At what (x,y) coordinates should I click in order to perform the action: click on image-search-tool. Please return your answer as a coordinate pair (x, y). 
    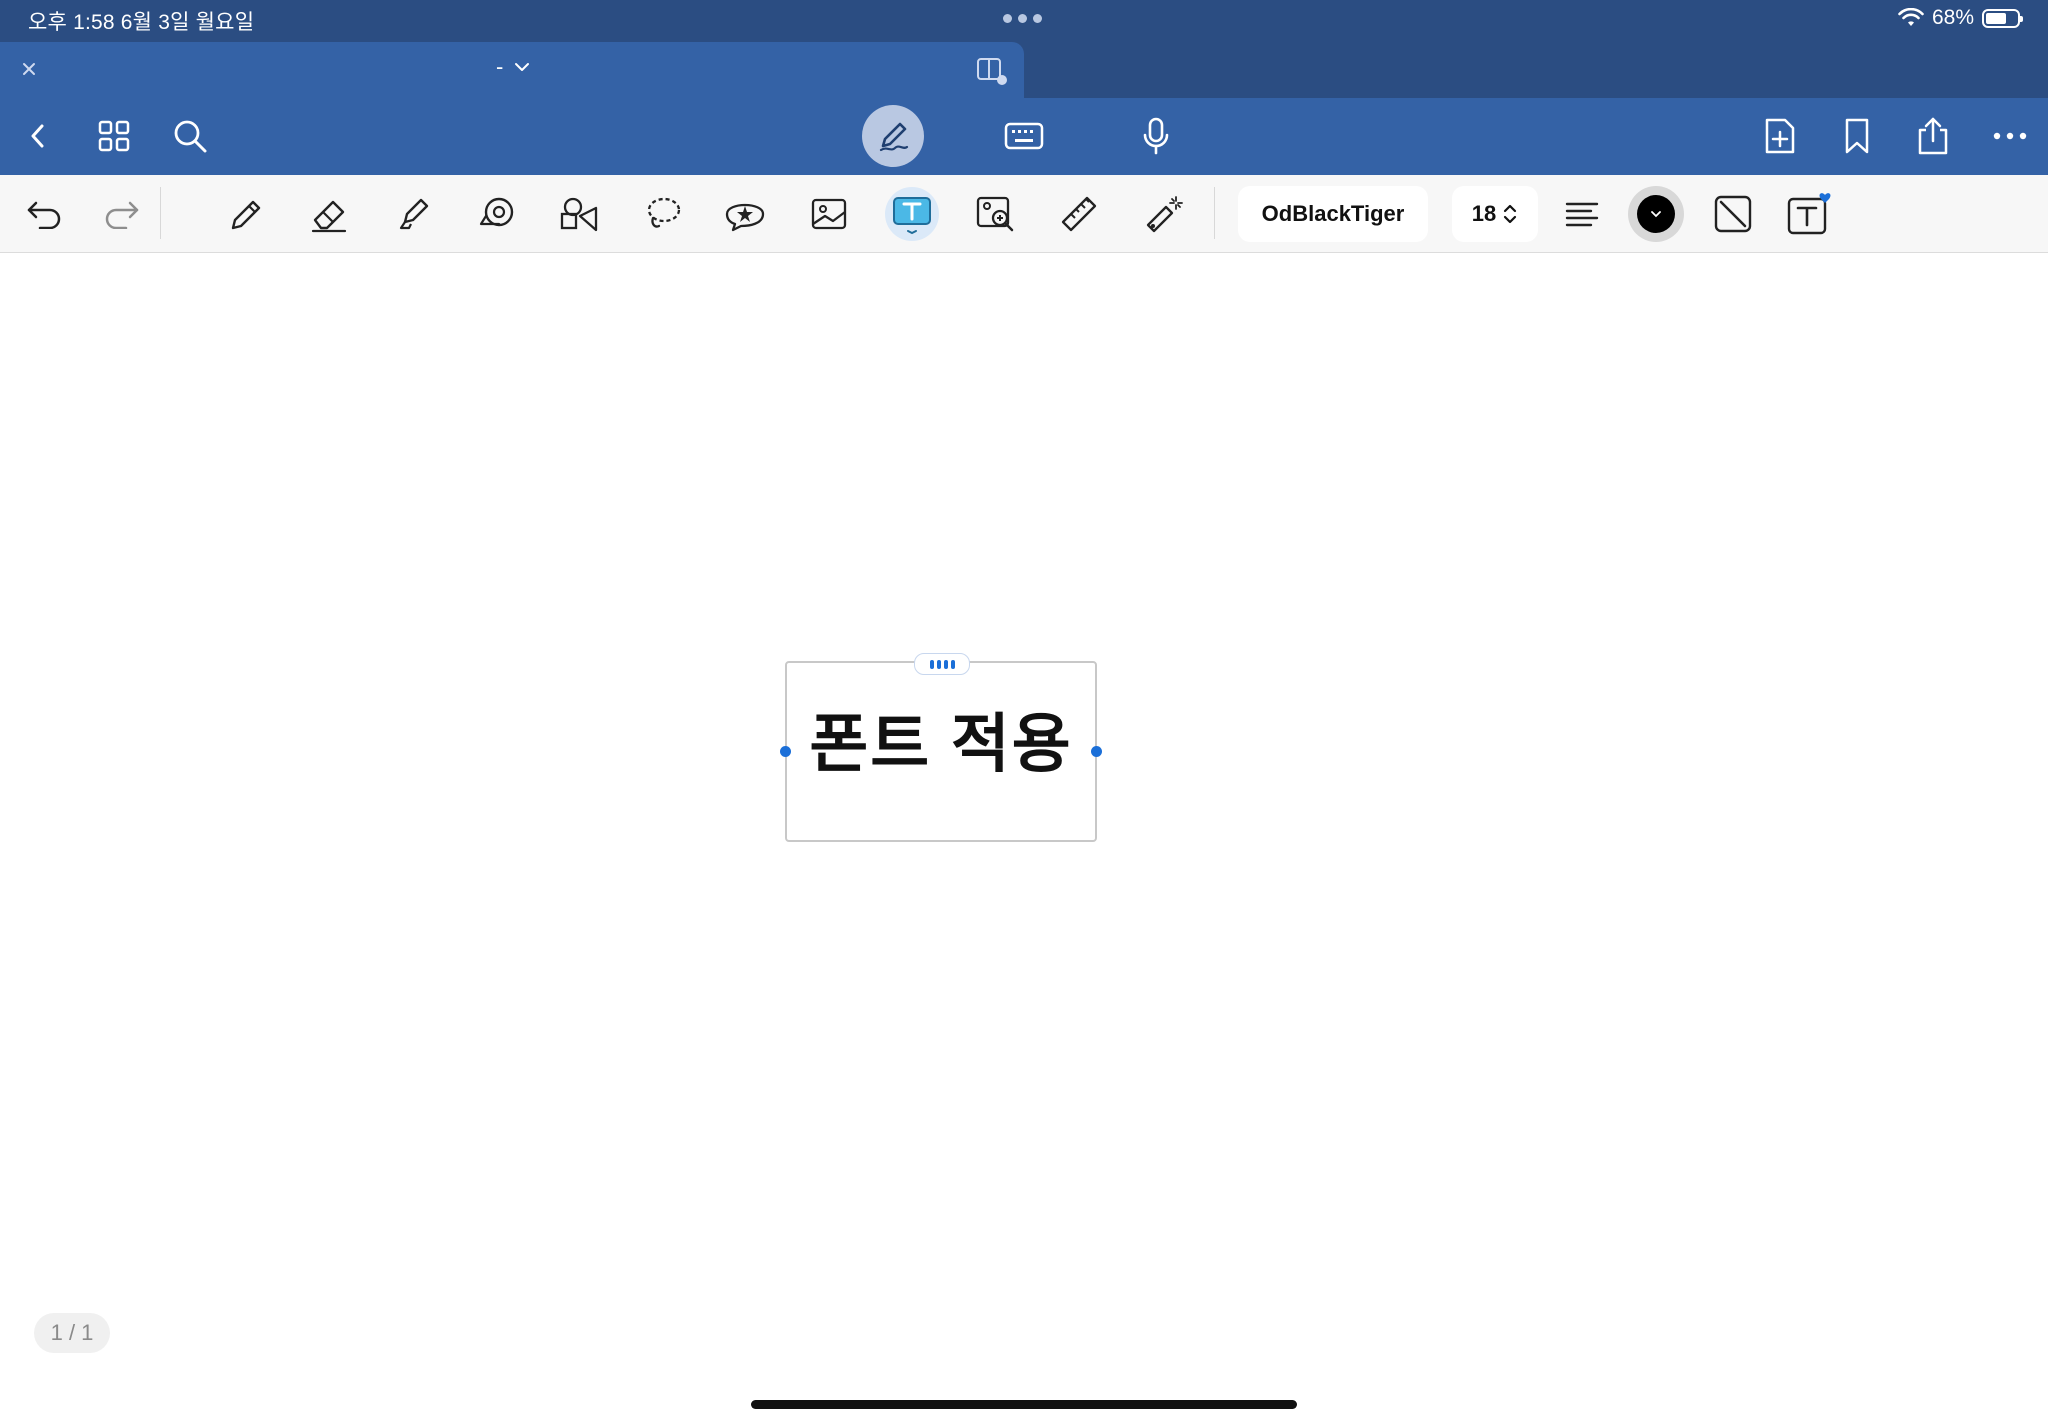
    Looking at the image, I should click on (996, 214).